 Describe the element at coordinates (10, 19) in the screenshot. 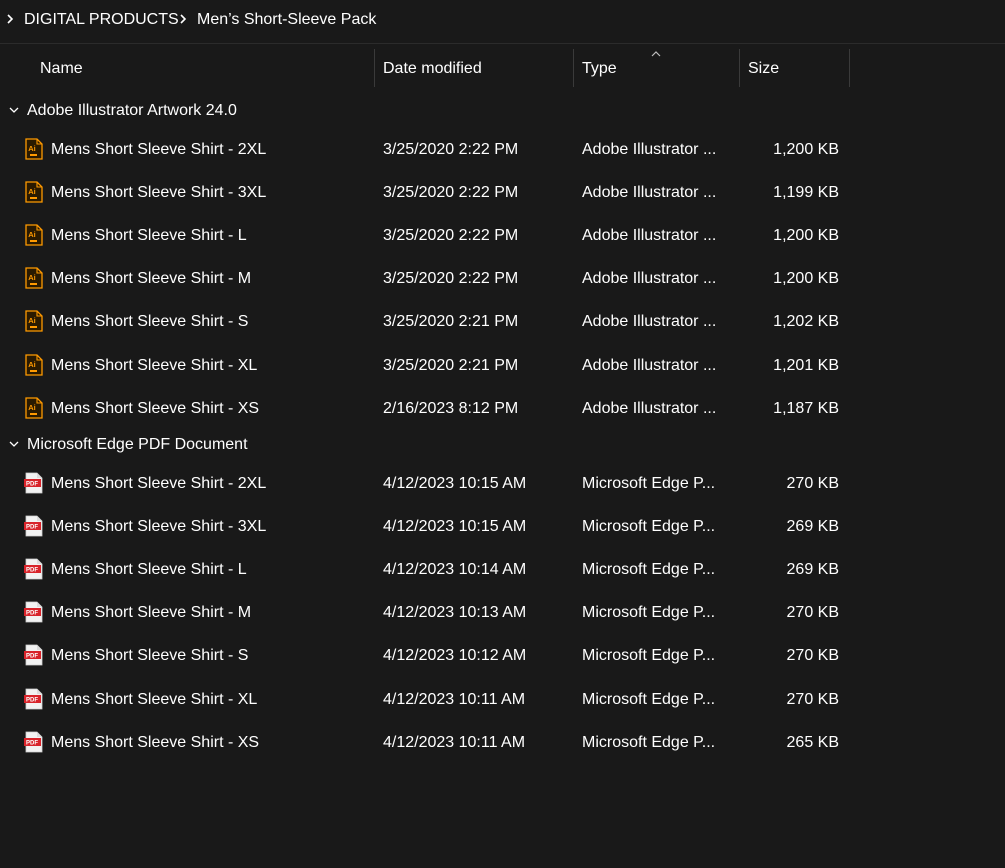

I see `breadcrumb-chevron-icon` at that location.